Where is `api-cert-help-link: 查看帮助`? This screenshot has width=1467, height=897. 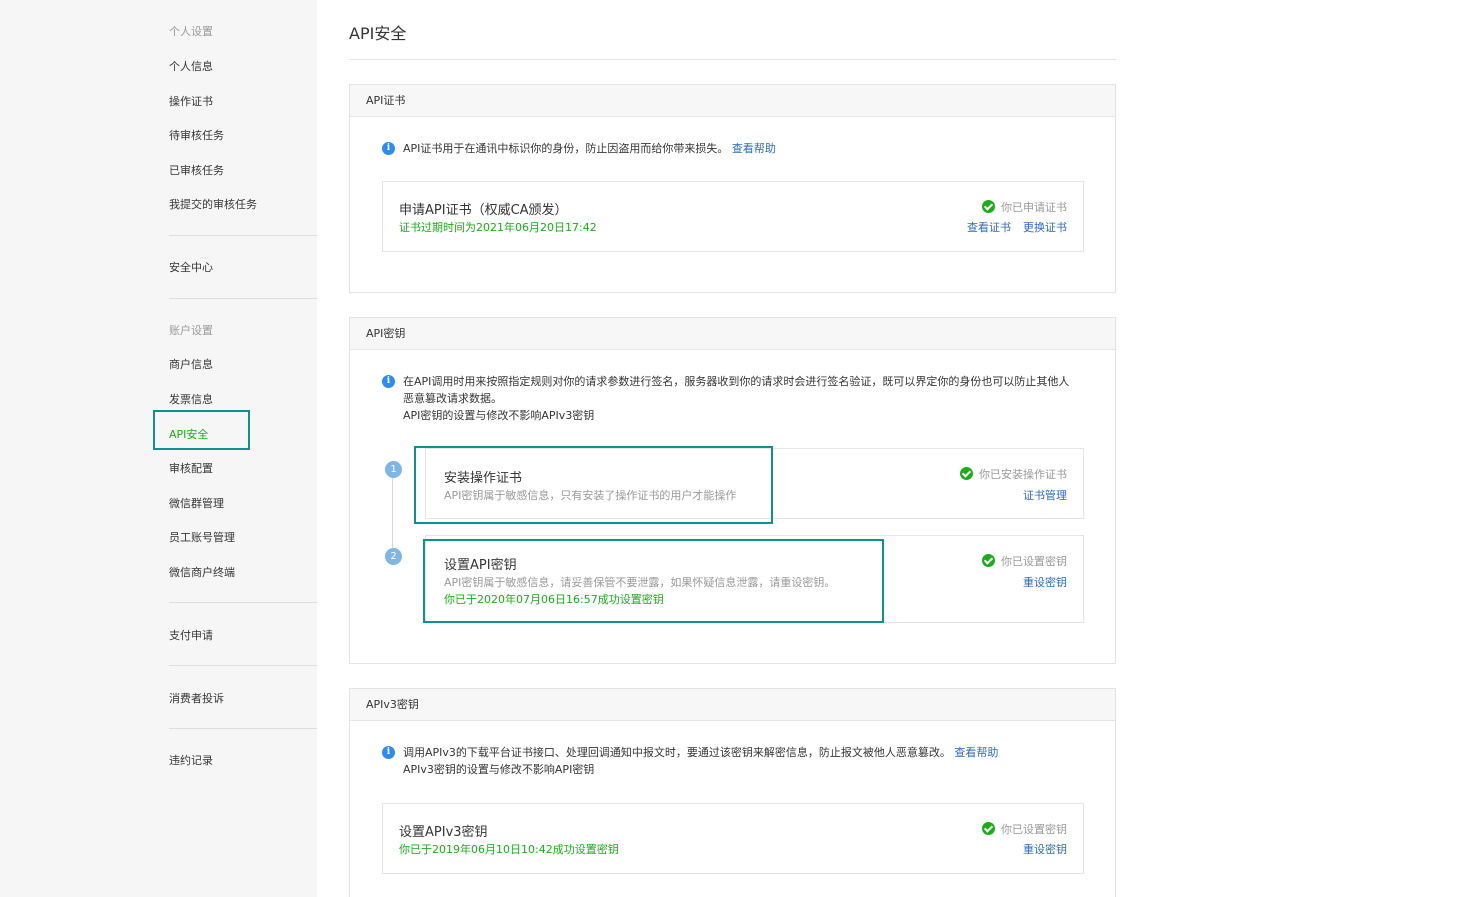
api-cert-help-link: 查看帮助 is located at coordinates (754, 148).